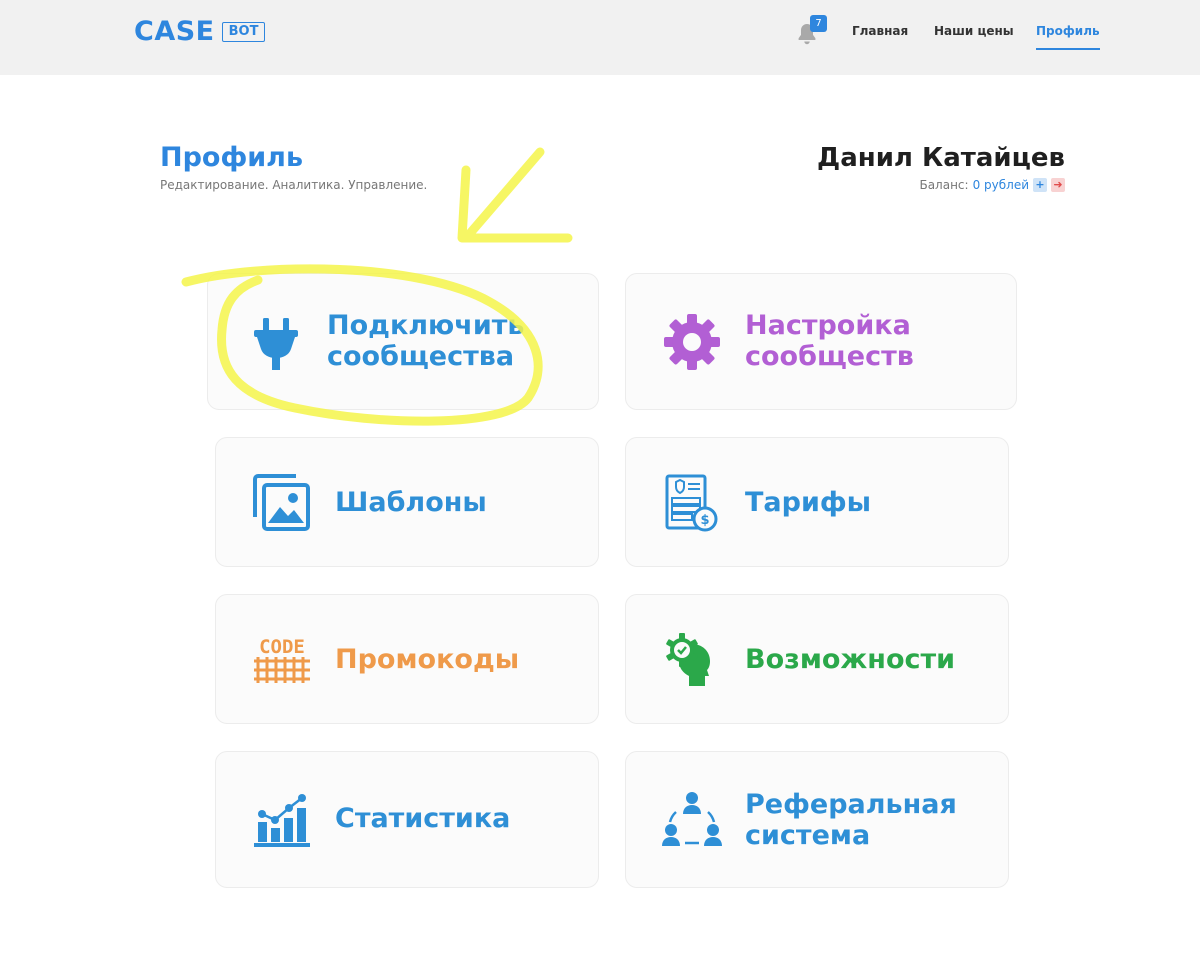 Image resolution: width=1200 pixels, height=965 pixels. I want to click on card-features: Возможности, so click(817, 659).